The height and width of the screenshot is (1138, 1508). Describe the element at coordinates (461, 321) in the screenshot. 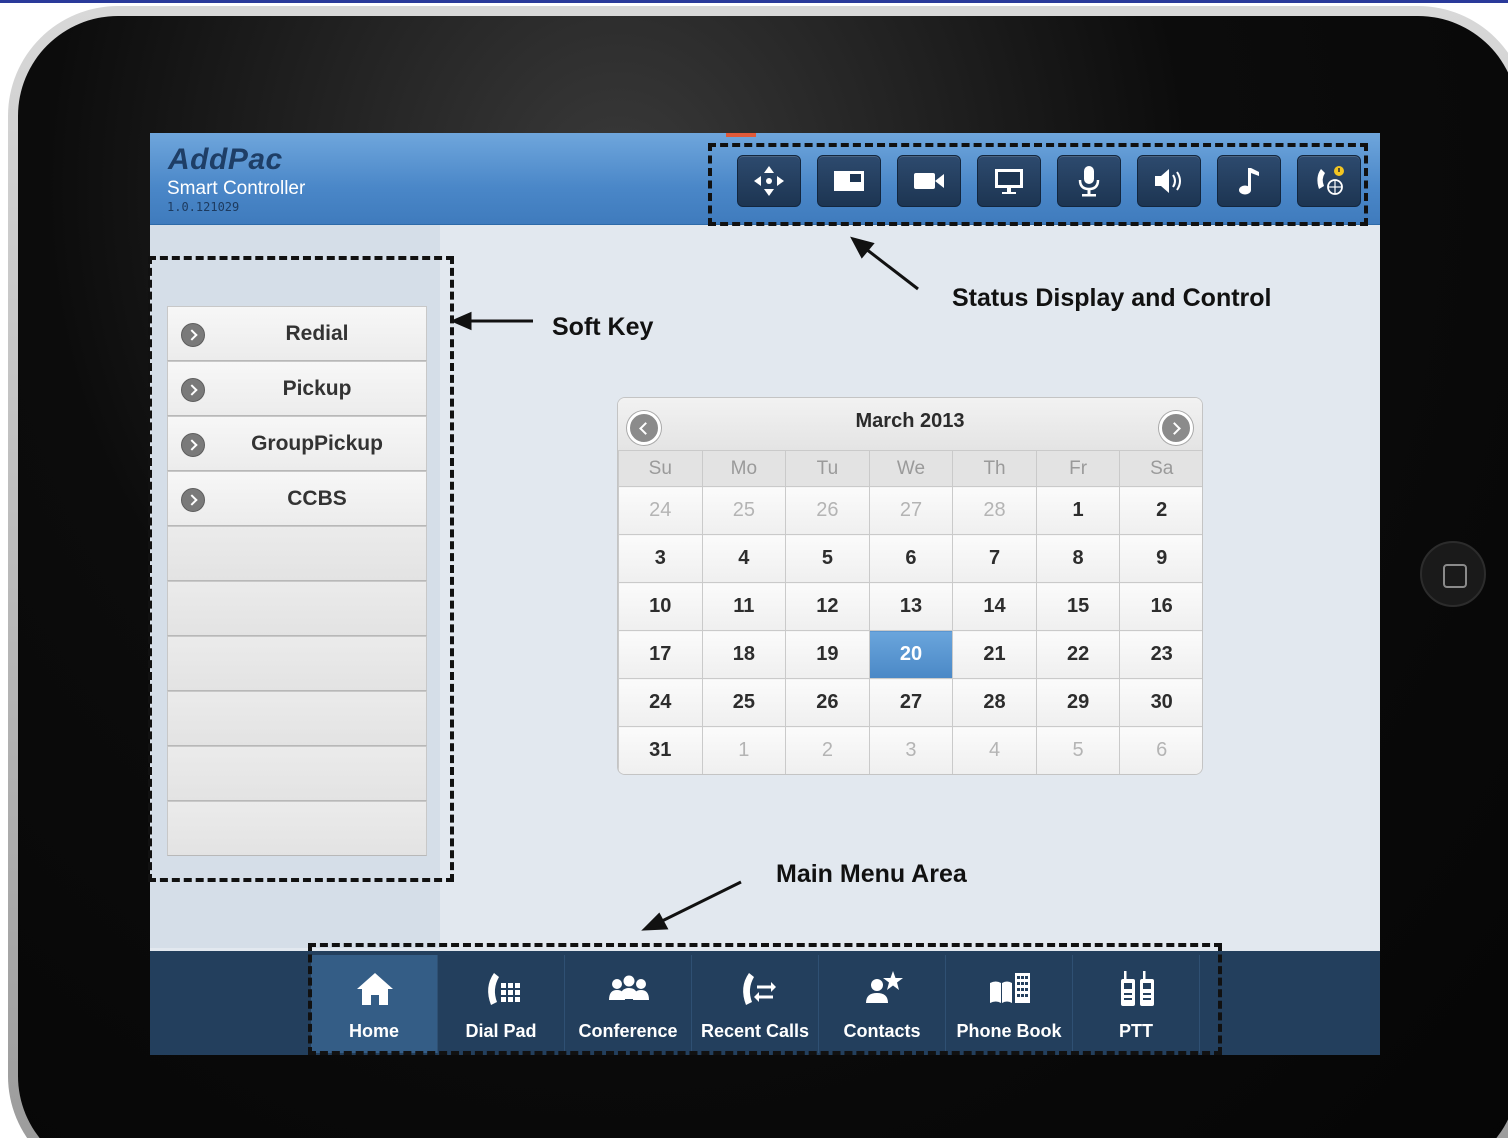

I see `softkey-arrow-head` at that location.